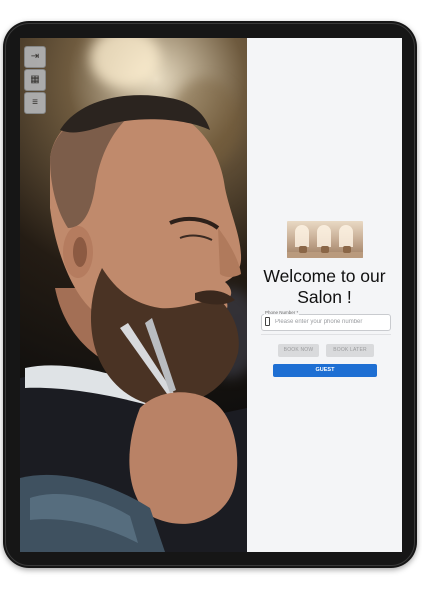 This screenshot has height=591, width=422. I want to click on book-now-button: BOOK NOW, so click(298, 350).